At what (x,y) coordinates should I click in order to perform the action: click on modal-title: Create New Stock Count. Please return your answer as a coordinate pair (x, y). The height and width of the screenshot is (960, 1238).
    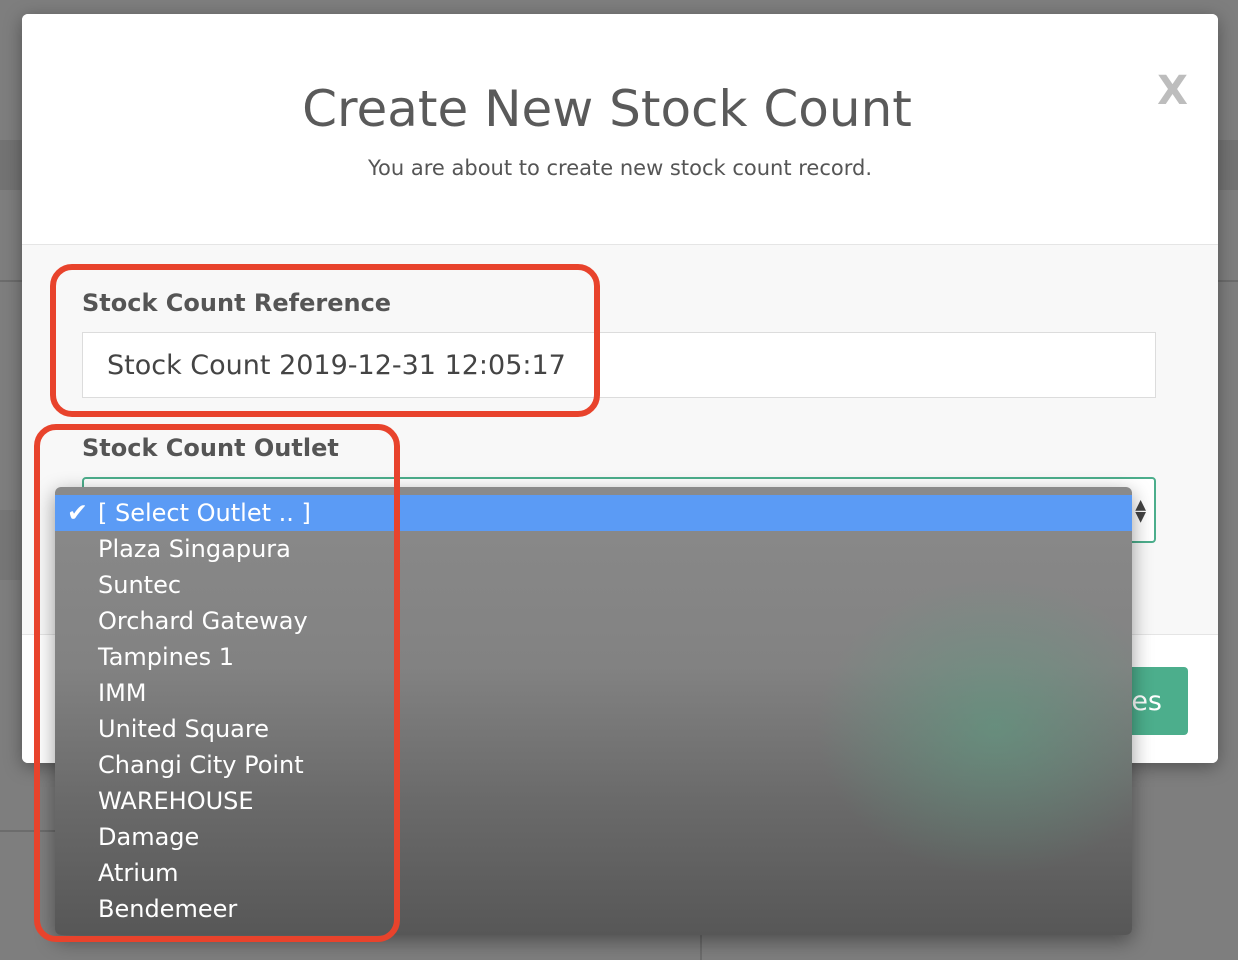
    Looking at the image, I should click on (607, 109).